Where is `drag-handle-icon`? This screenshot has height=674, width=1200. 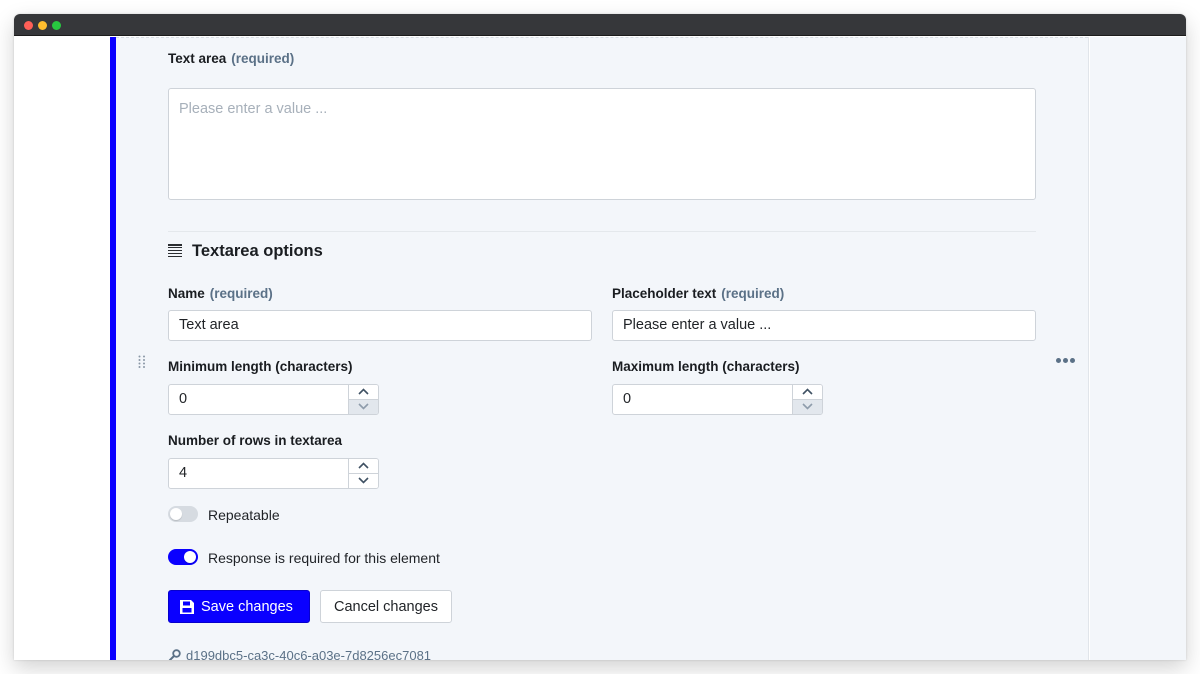 drag-handle-icon is located at coordinates (142, 362).